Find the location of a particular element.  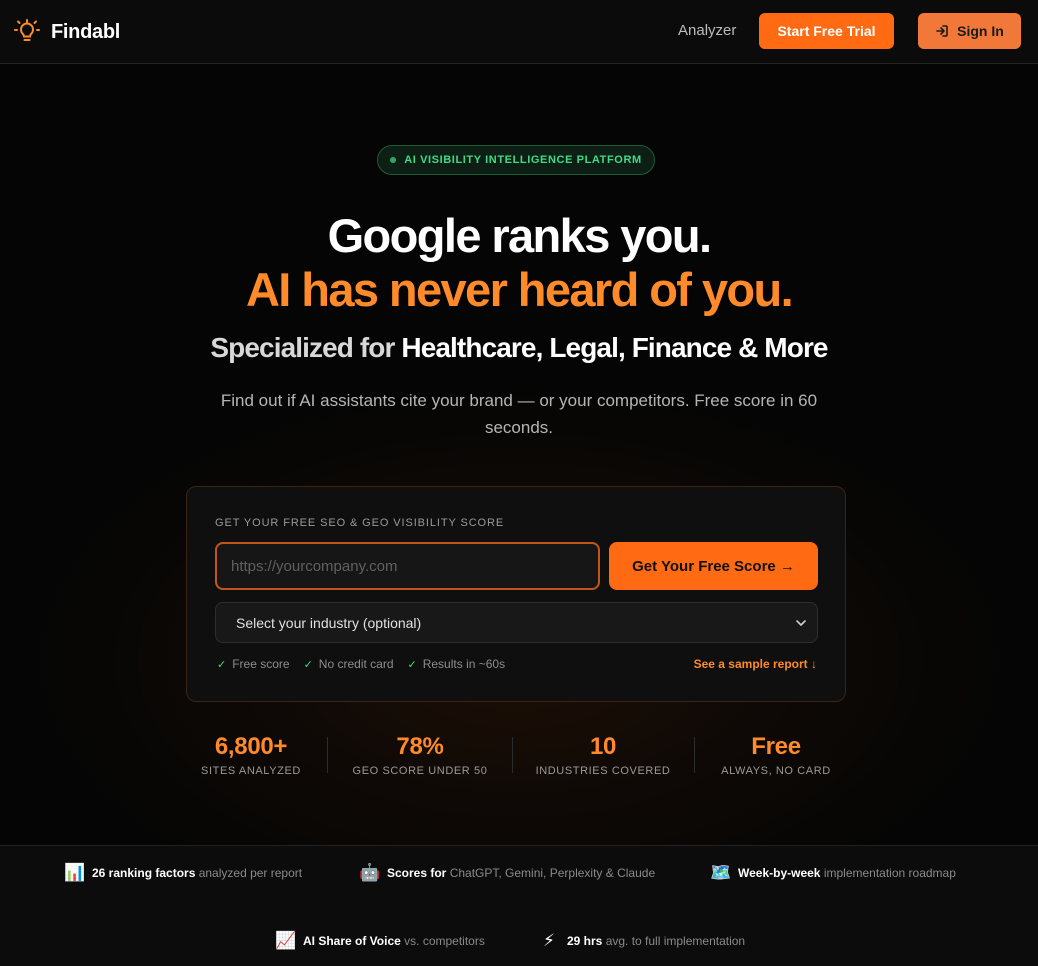

feature-ranking-factors: 📊 26 ranking factors analyzed per report is located at coordinates (183, 873).